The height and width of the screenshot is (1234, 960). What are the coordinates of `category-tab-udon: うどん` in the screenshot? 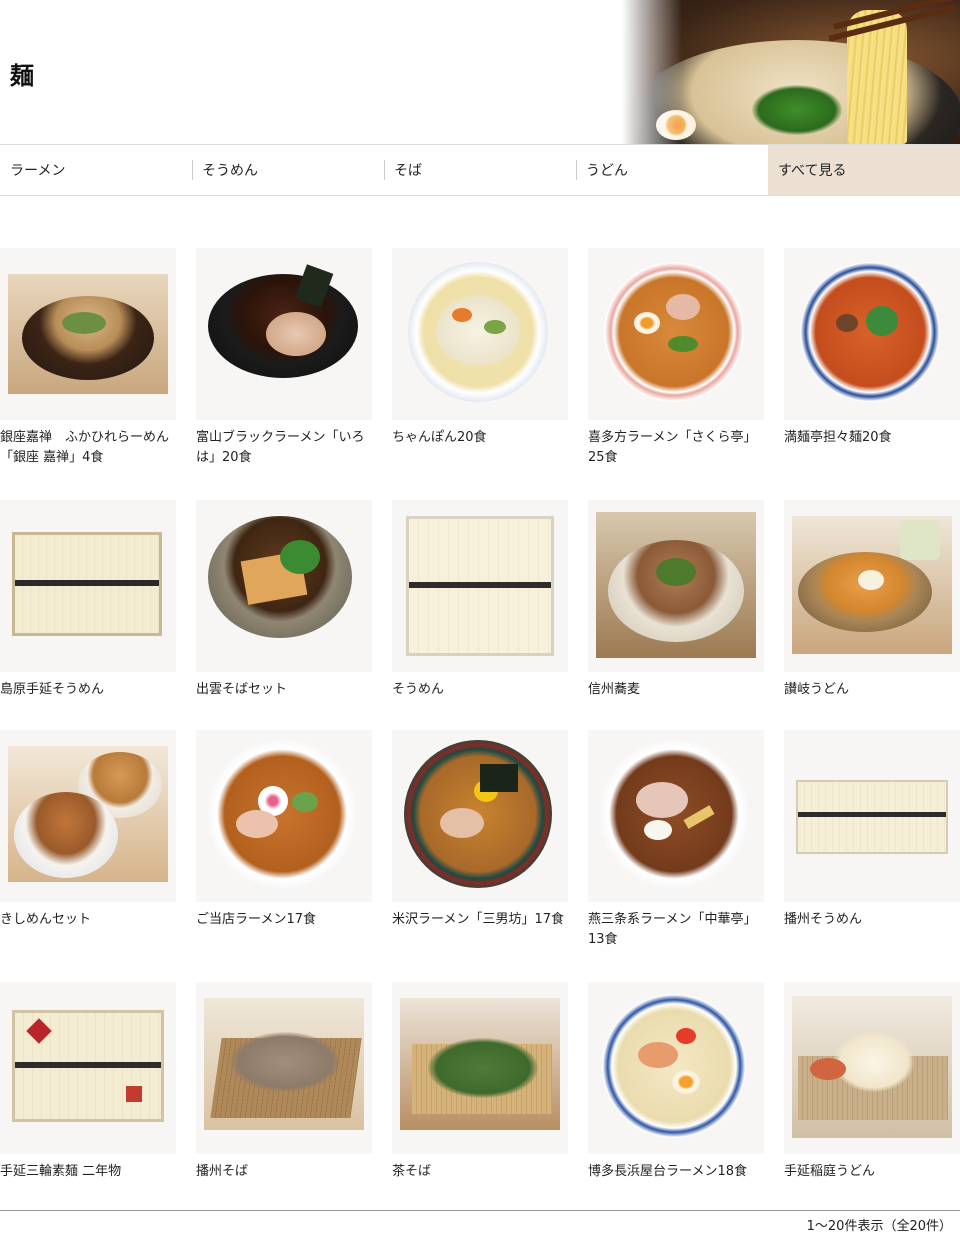 It's located at (672, 170).